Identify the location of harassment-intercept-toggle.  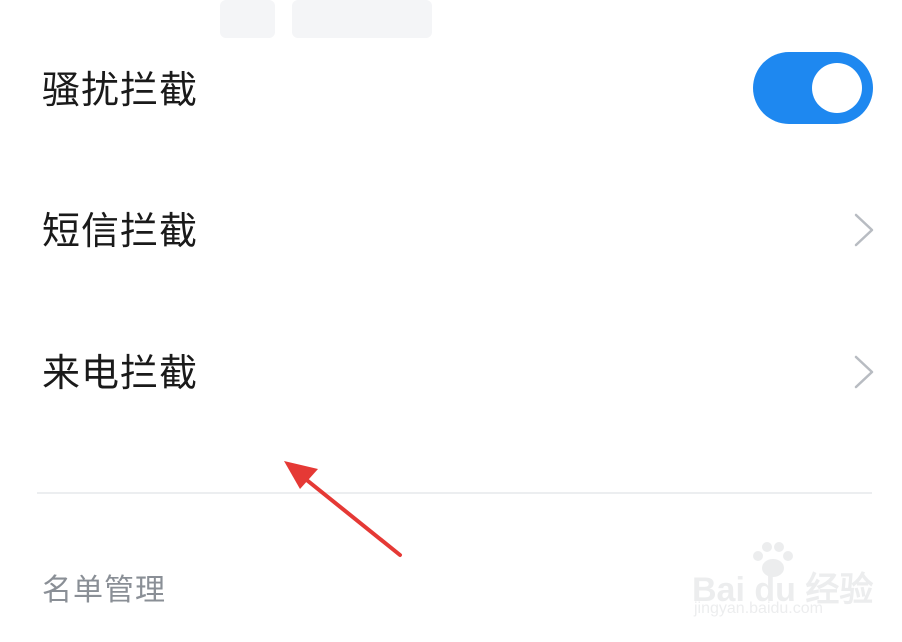
(813, 88).